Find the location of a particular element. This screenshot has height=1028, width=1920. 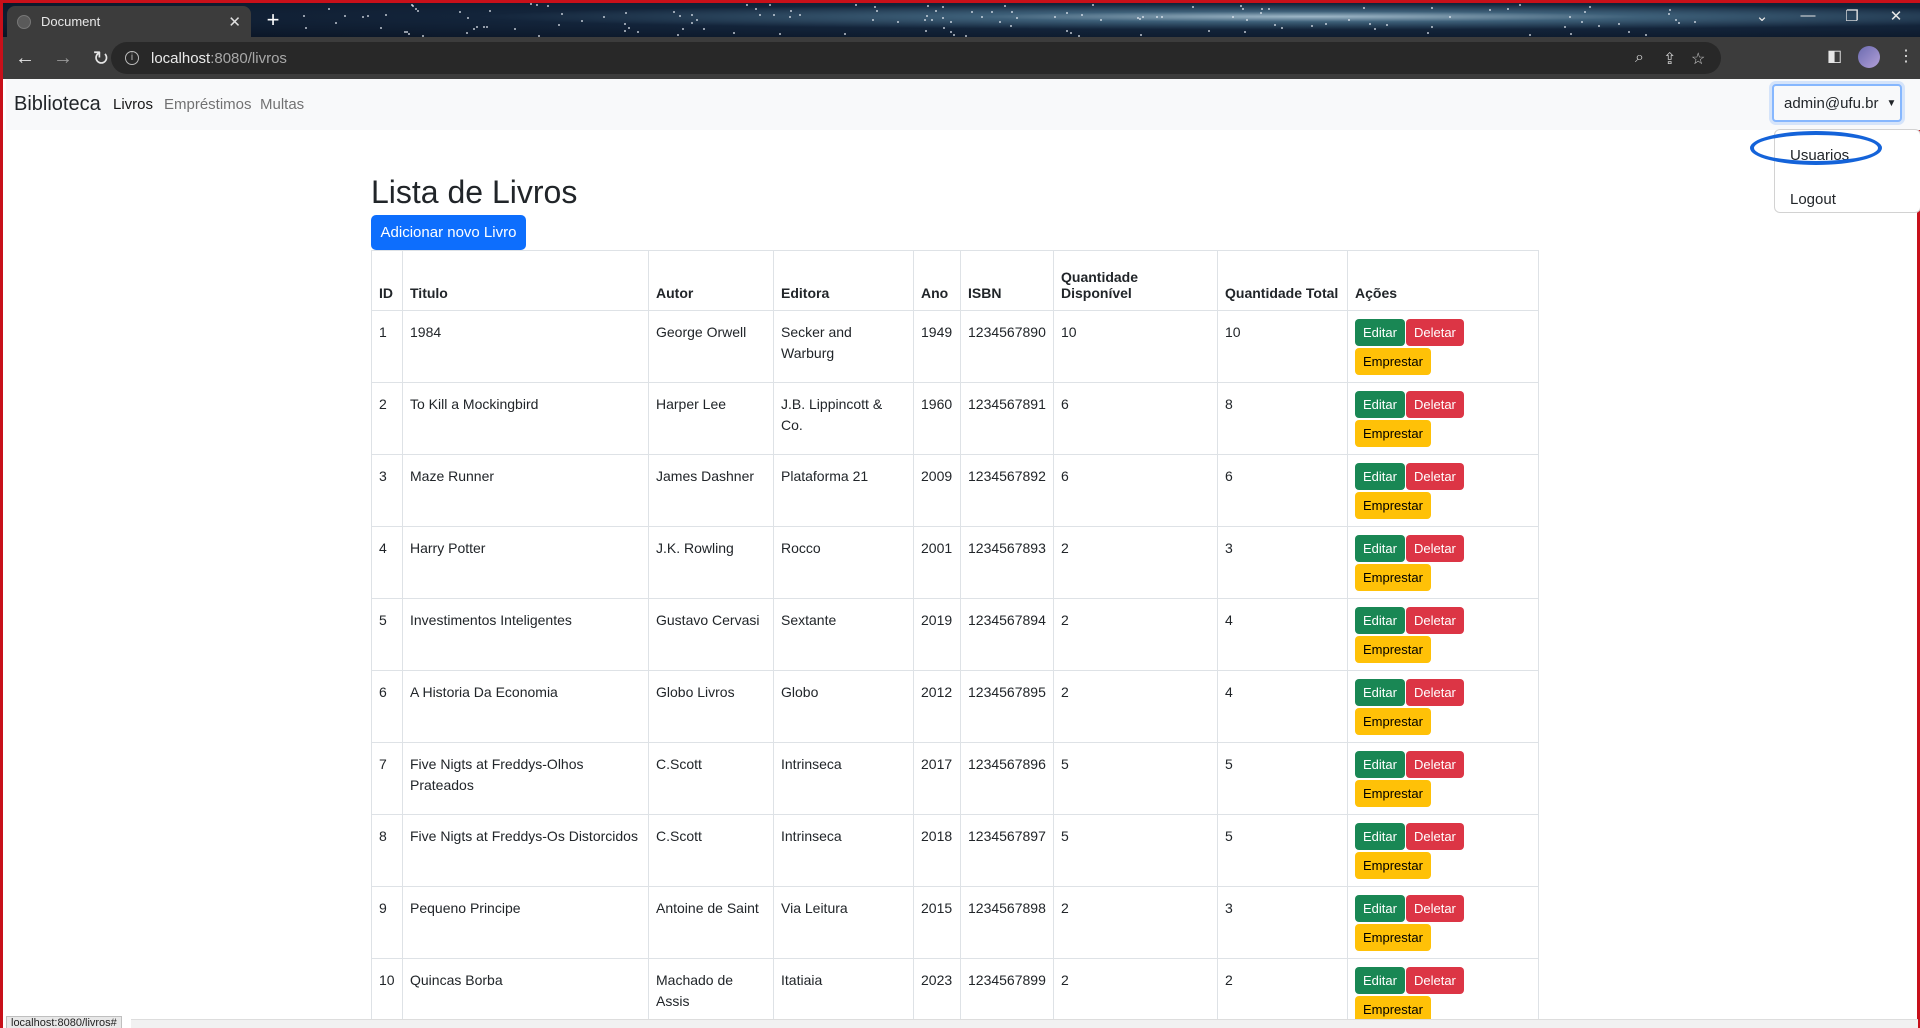

url-host: localhost is located at coordinates (181, 58).